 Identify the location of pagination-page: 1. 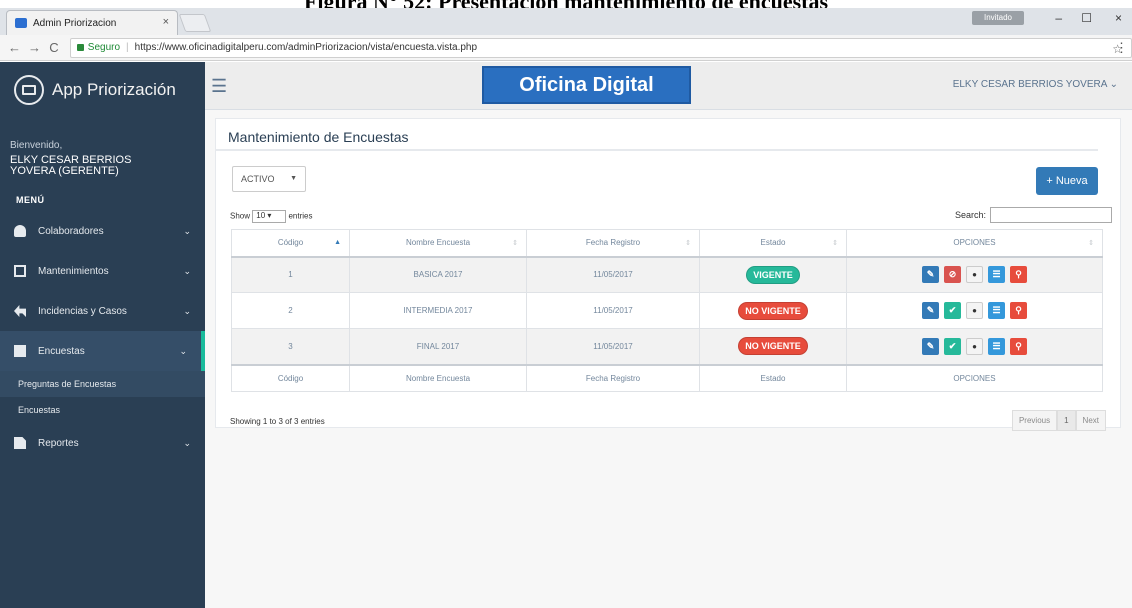
(1066, 420).